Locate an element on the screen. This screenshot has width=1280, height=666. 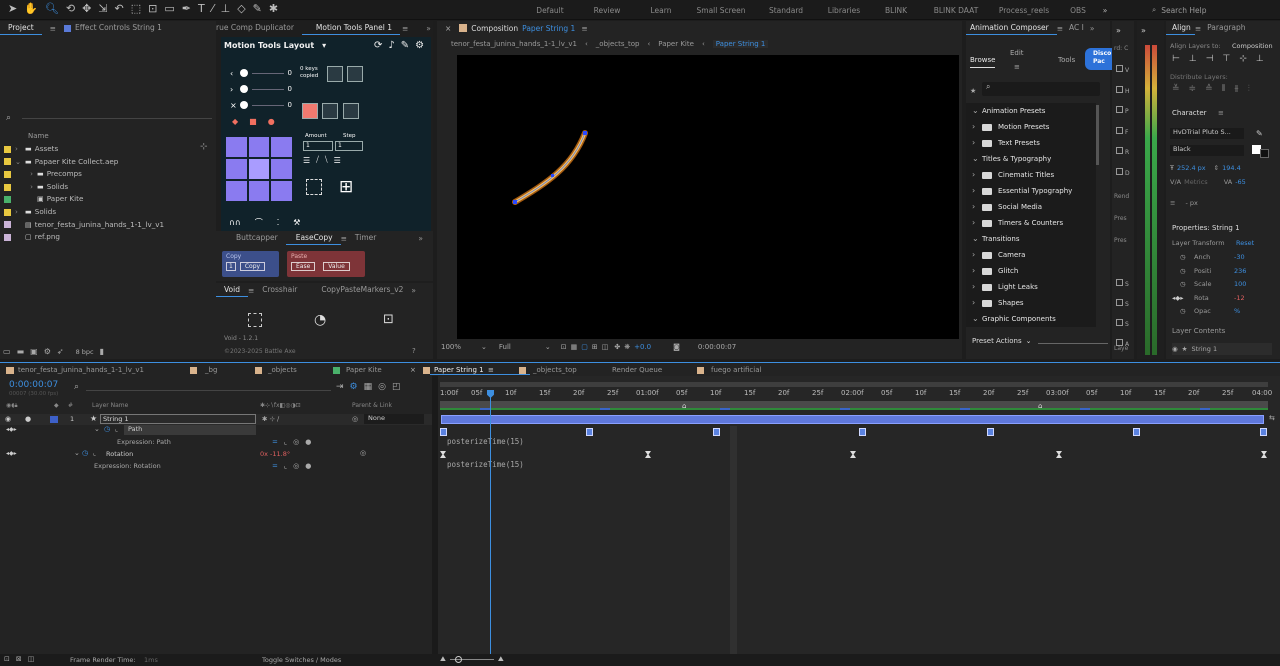
breadcrumb-item: _objects_top is located at coordinates (618, 44).